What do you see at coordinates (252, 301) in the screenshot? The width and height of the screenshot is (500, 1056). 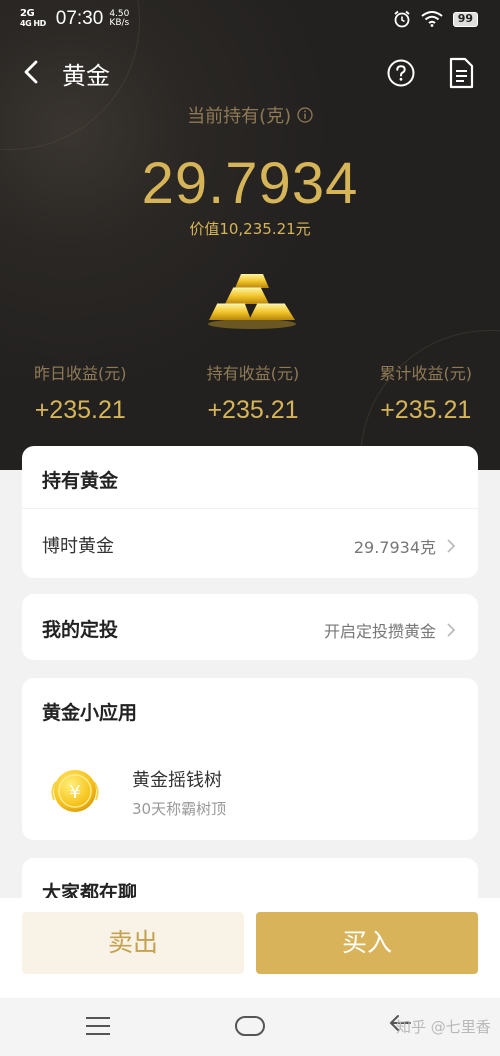 I see `gold-bars-icon` at bounding box center [252, 301].